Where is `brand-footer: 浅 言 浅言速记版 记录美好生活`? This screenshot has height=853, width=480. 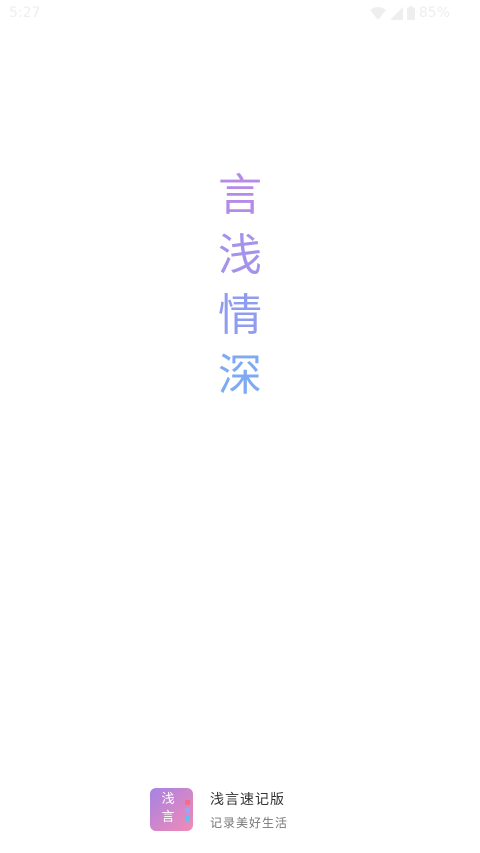 brand-footer: 浅 言 浅言速记版 记录美好生活 is located at coordinates (219, 809).